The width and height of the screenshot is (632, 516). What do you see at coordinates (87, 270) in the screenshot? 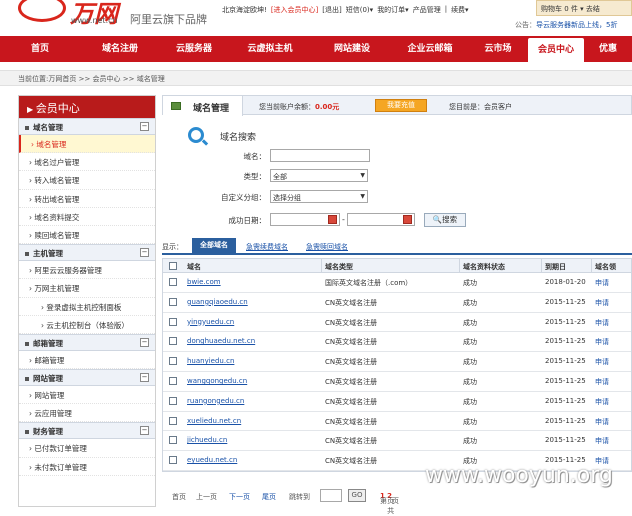
I see `sidebar-item: › 阿里云云服务器管理` at bounding box center [87, 270].